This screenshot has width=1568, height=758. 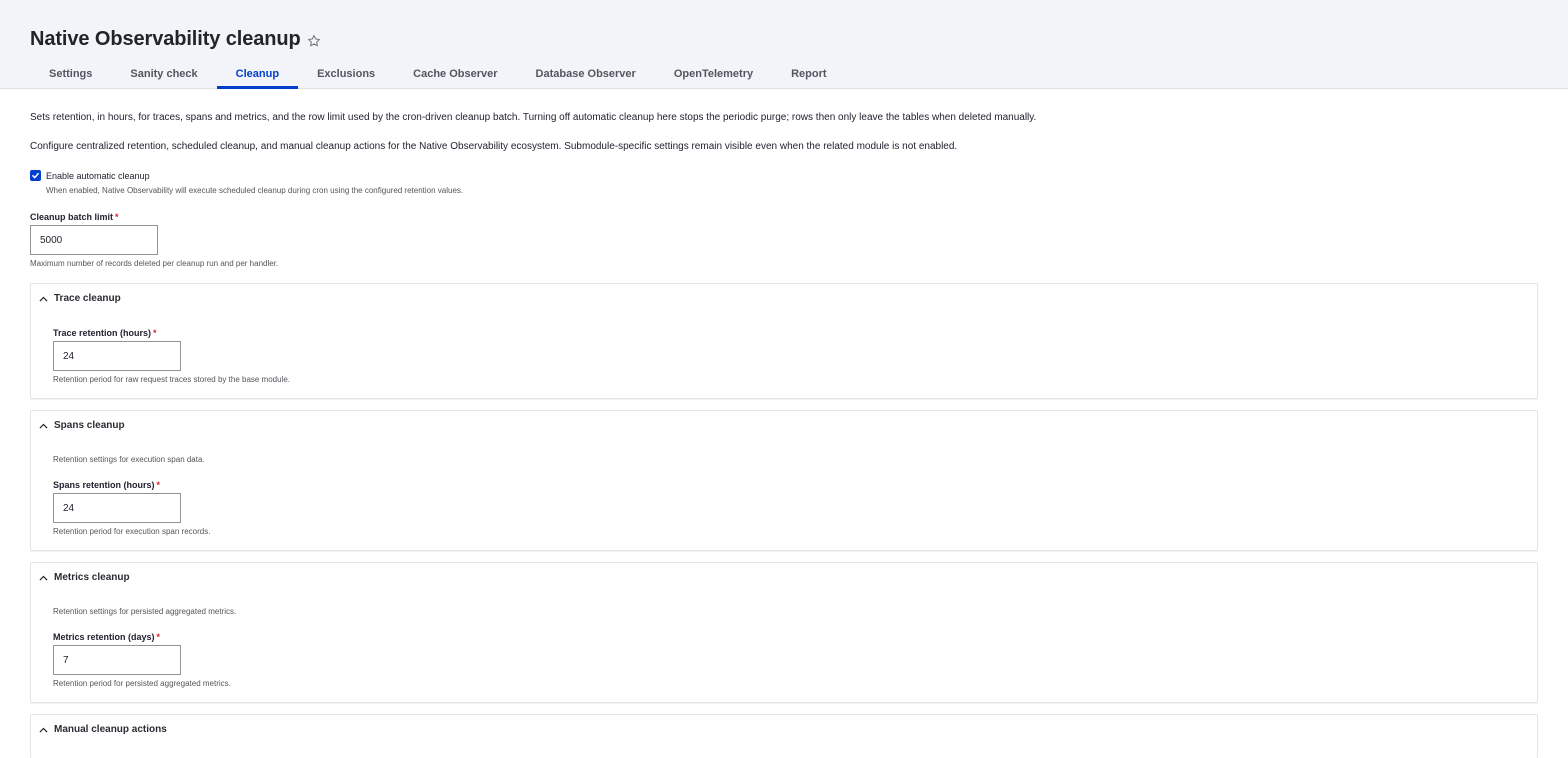 I want to click on metrics-retention-input, so click(x=117, y=660).